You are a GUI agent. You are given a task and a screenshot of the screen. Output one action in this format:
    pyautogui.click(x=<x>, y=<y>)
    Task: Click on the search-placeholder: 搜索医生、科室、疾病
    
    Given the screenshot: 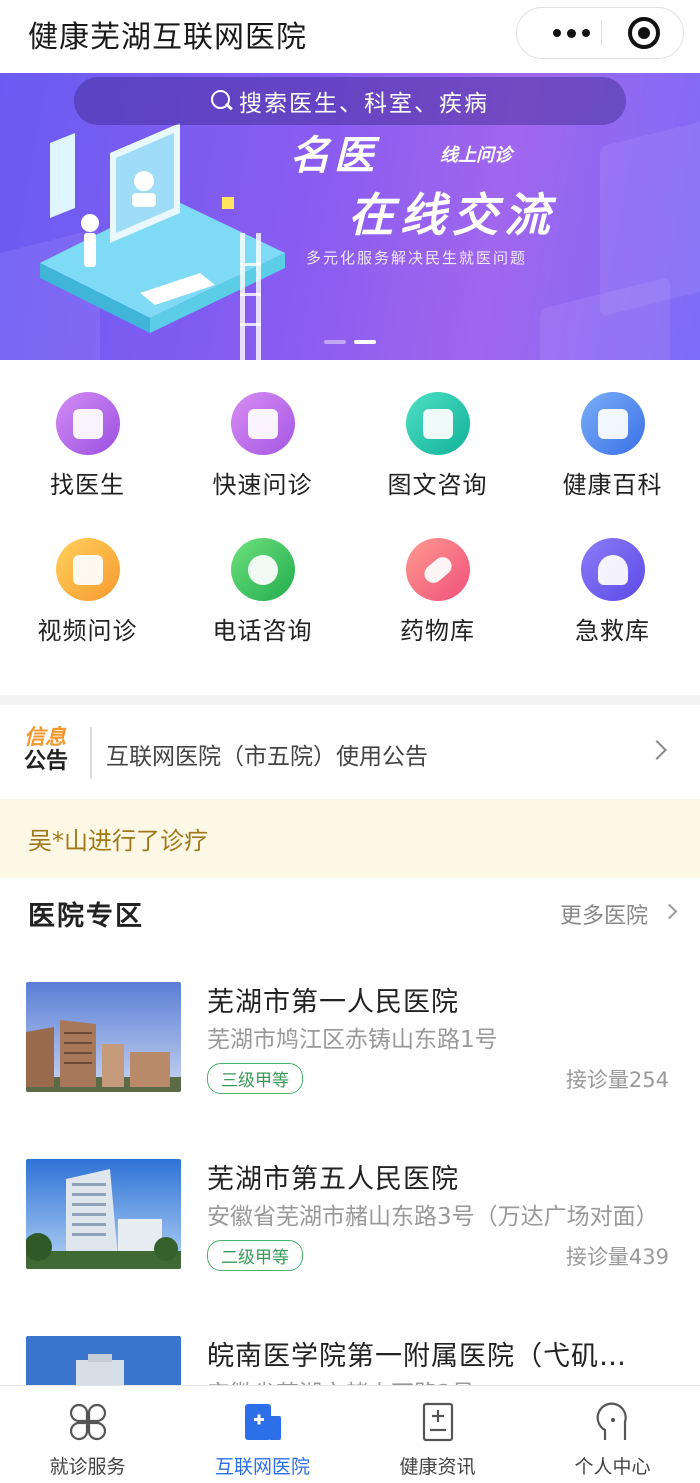 What is the action you would take?
    pyautogui.click(x=364, y=104)
    